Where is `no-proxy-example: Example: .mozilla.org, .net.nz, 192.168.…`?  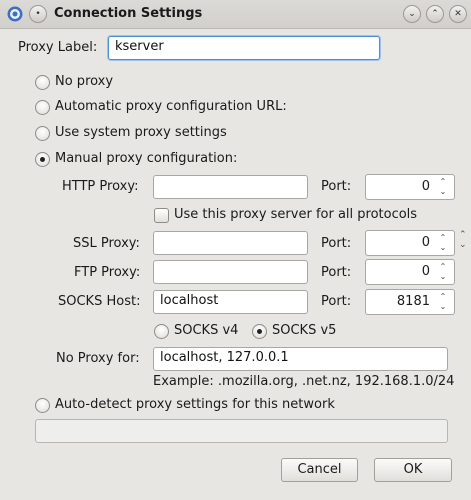 no-proxy-example: Example: .mozilla.org, .net.nz, 192.168.… is located at coordinates (304, 381).